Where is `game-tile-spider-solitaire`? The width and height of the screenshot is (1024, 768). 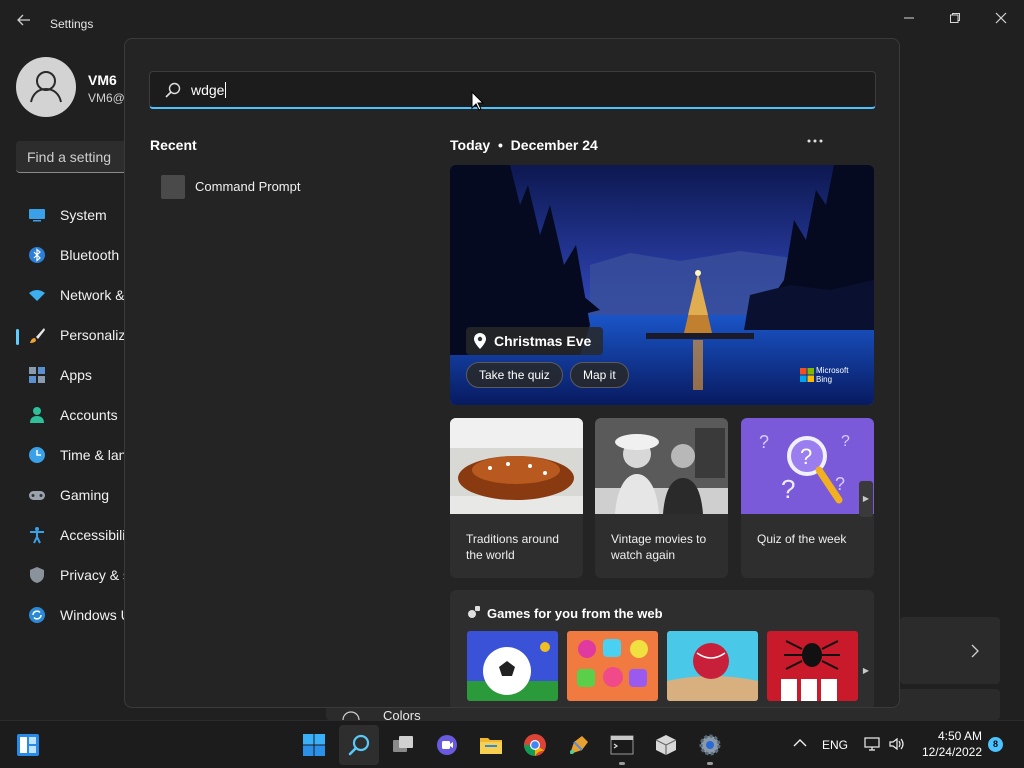 game-tile-spider-solitaire is located at coordinates (812, 666).